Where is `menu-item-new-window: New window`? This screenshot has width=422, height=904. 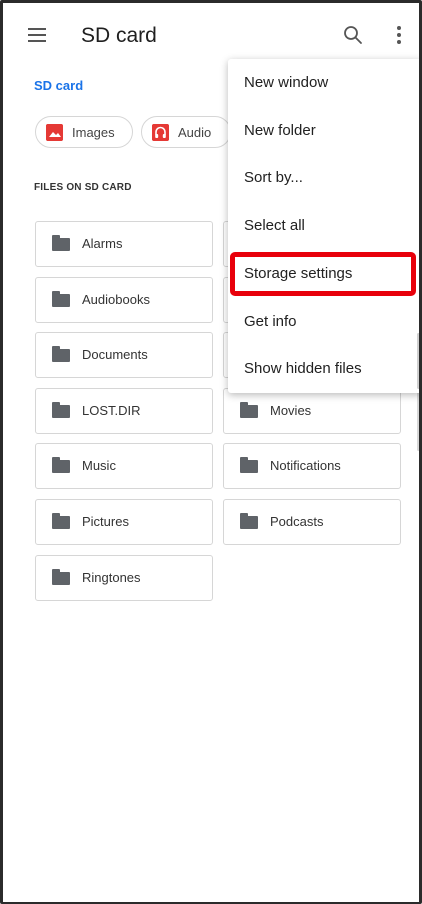
menu-item-new-window: New window is located at coordinates (323, 84).